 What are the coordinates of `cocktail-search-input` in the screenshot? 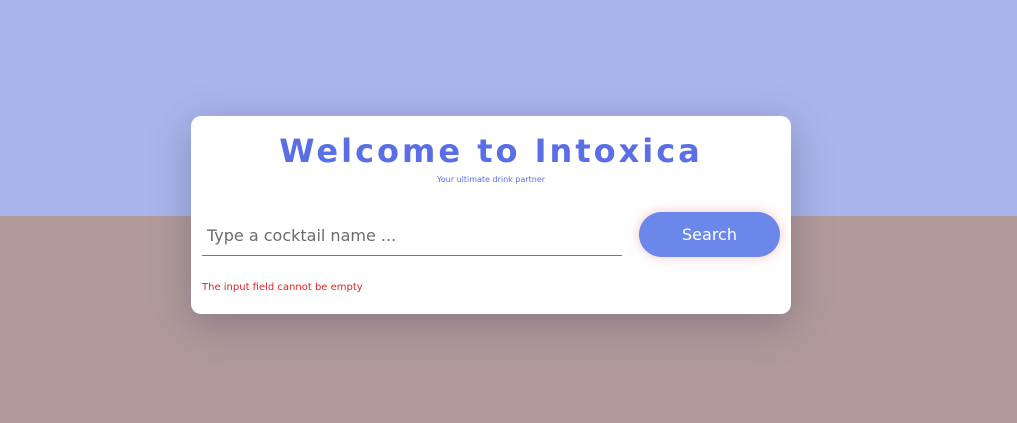 It's located at (412, 236).